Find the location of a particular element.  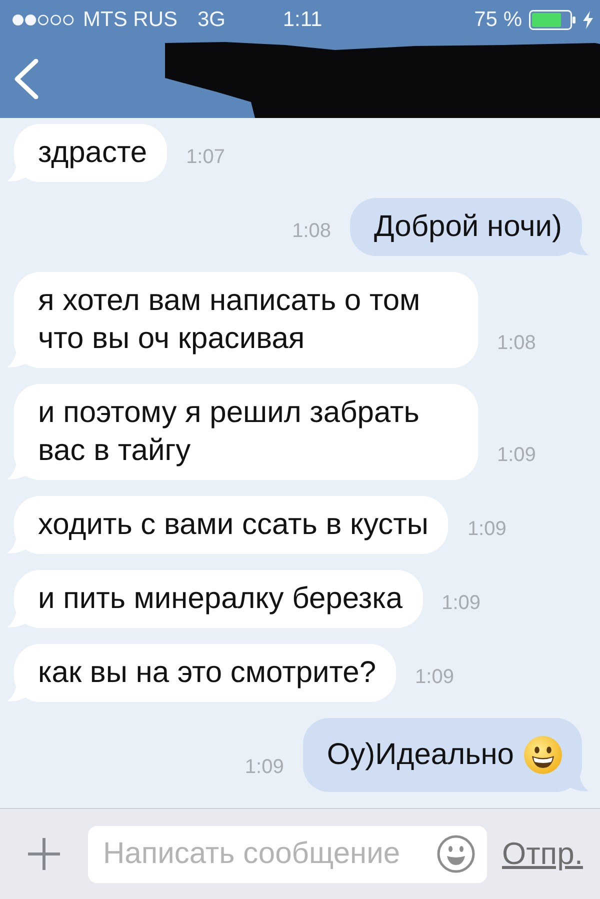

message-text: и пить минералку березка is located at coordinates (220, 599).